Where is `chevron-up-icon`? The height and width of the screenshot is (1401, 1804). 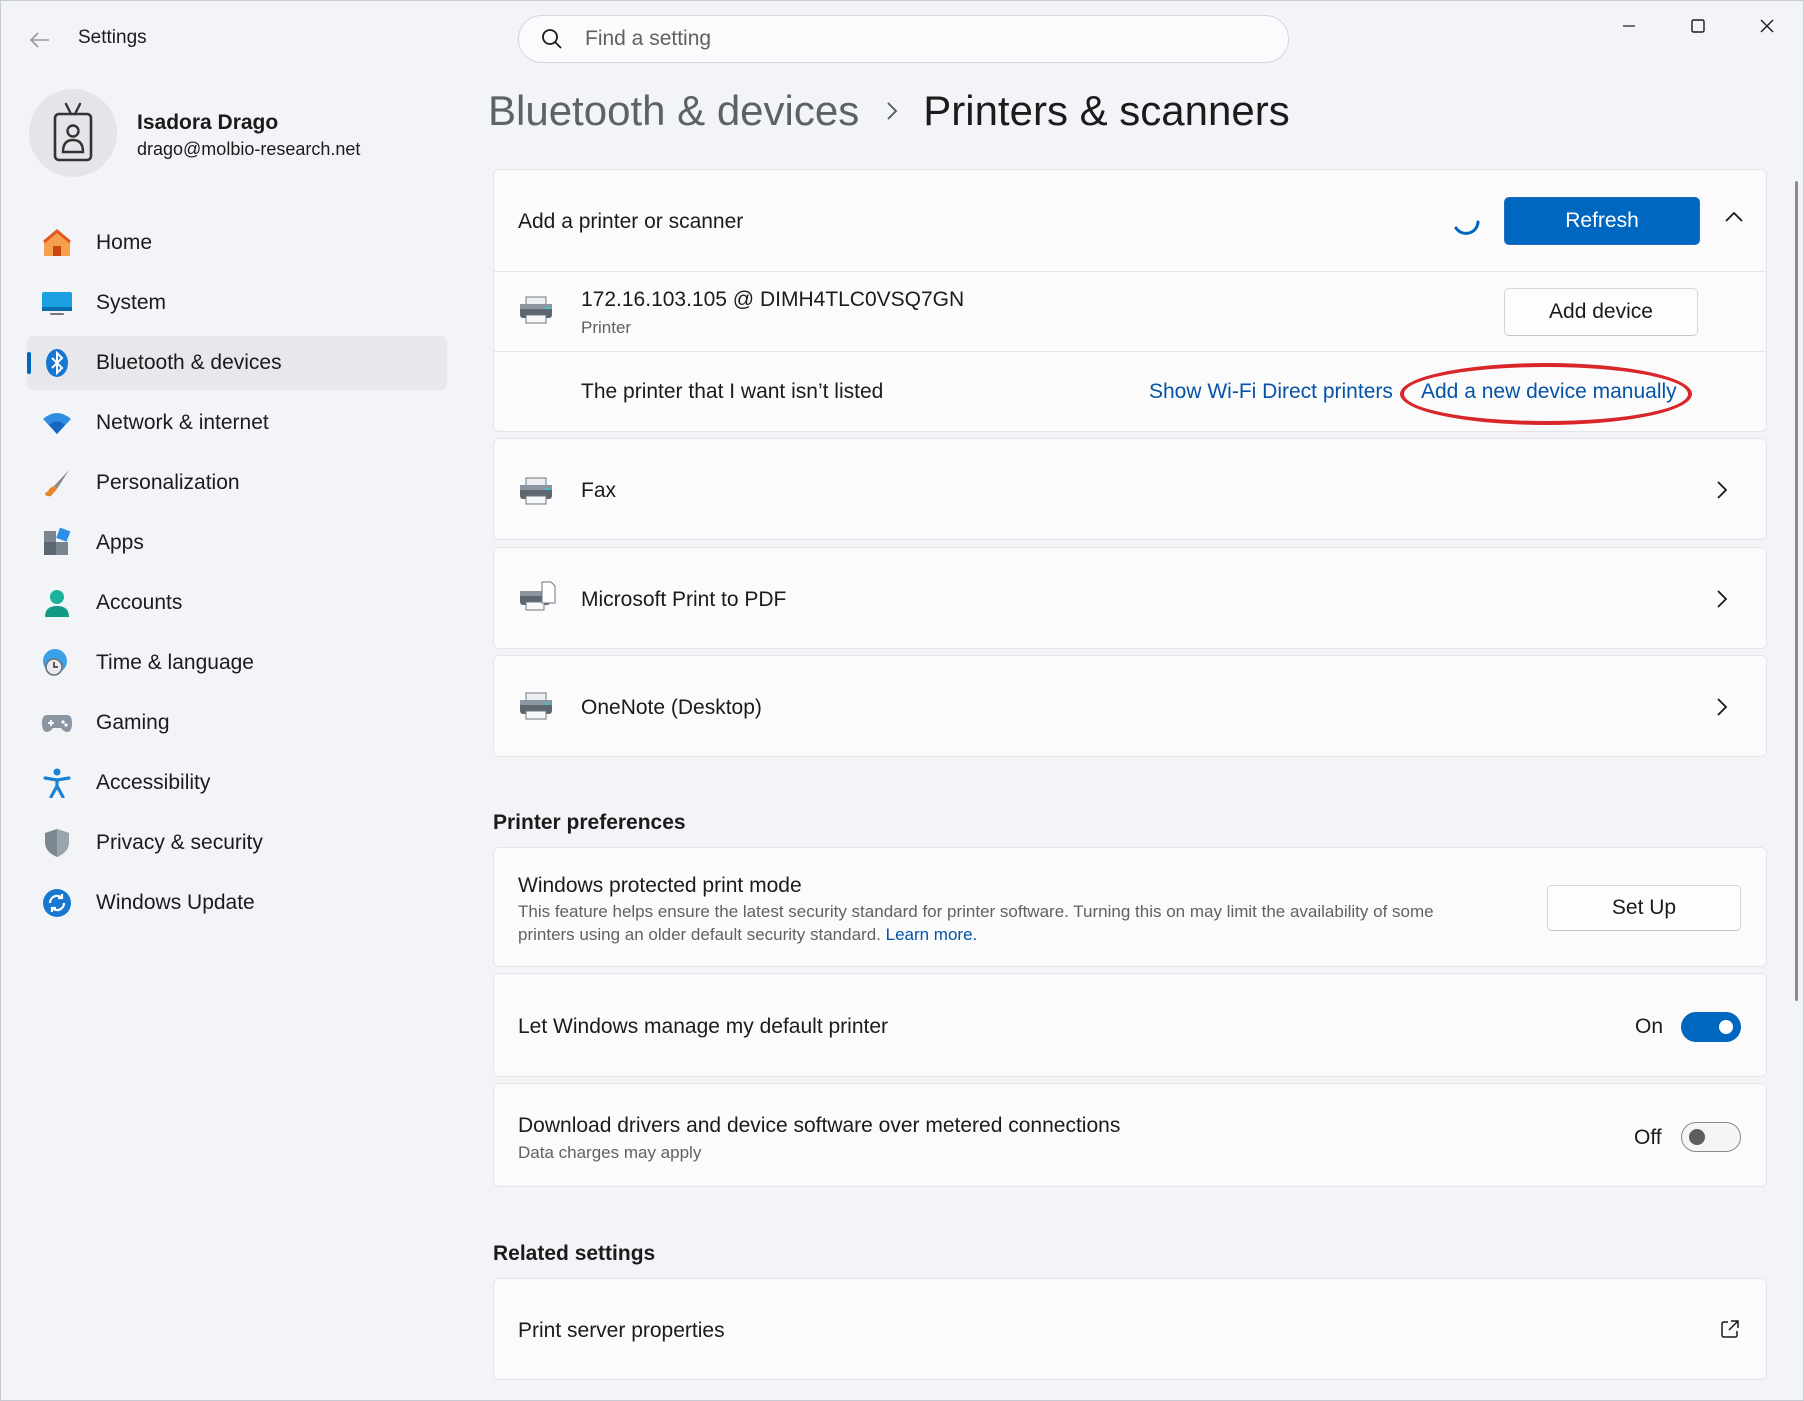 chevron-up-icon is located at coordinates (1734, 219).